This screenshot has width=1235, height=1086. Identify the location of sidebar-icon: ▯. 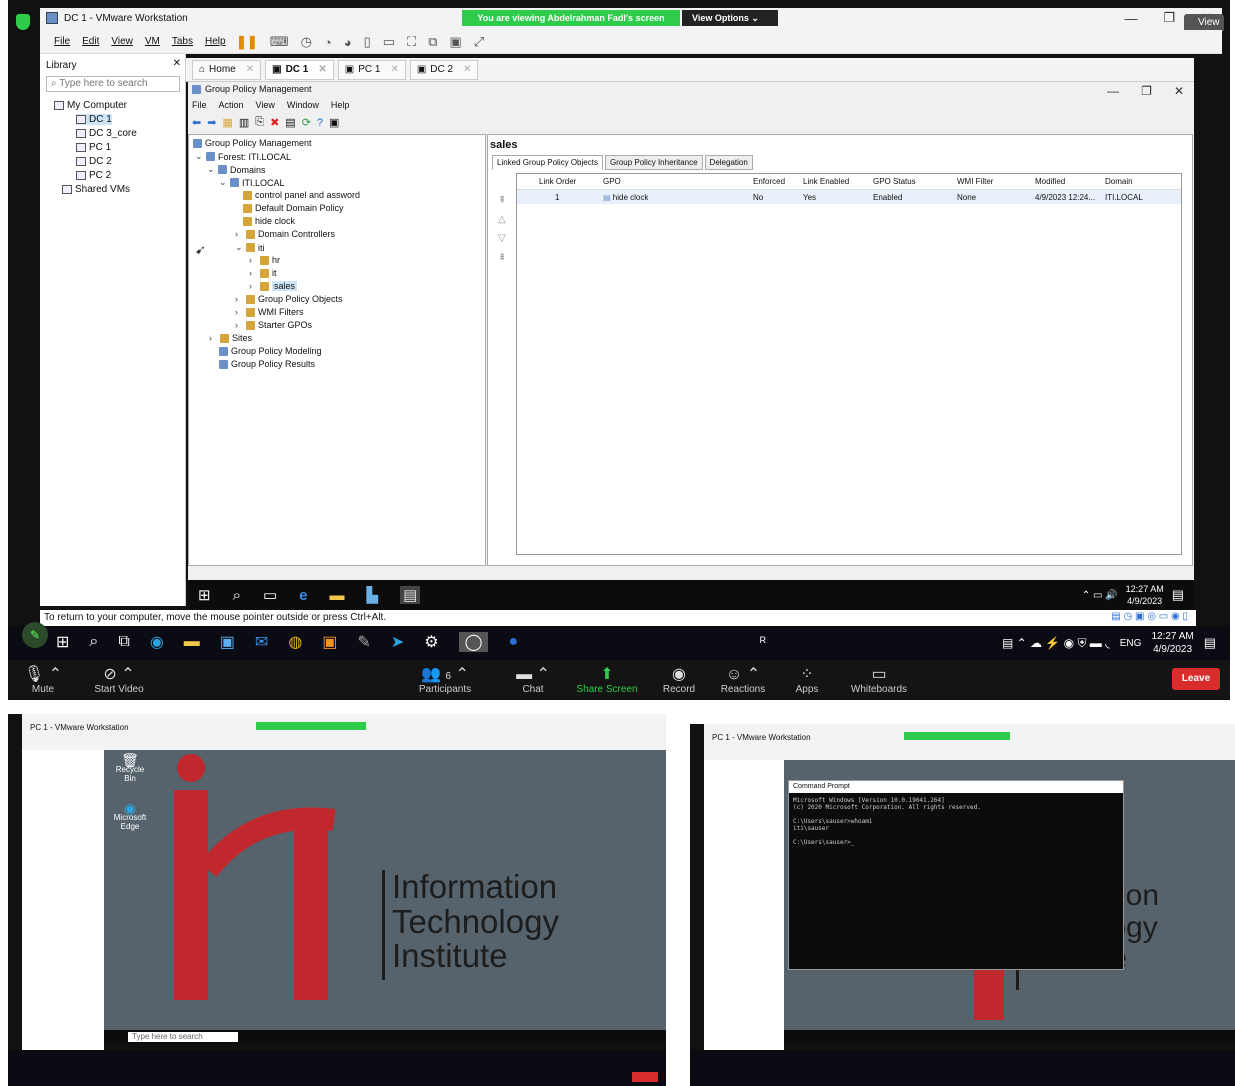
(367, 42).